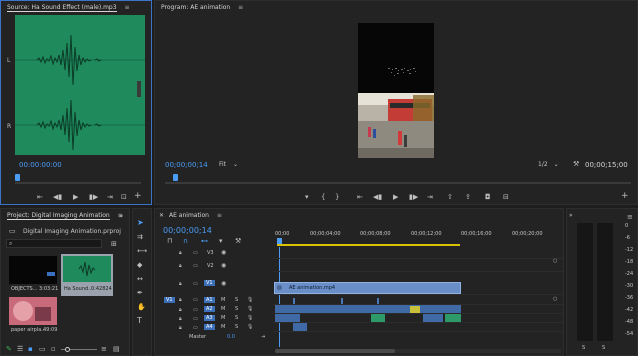  What do you see at coordinates (279, 241) in the screenshot?
I see `timeline-playhead` at bounding box center [279, 241].